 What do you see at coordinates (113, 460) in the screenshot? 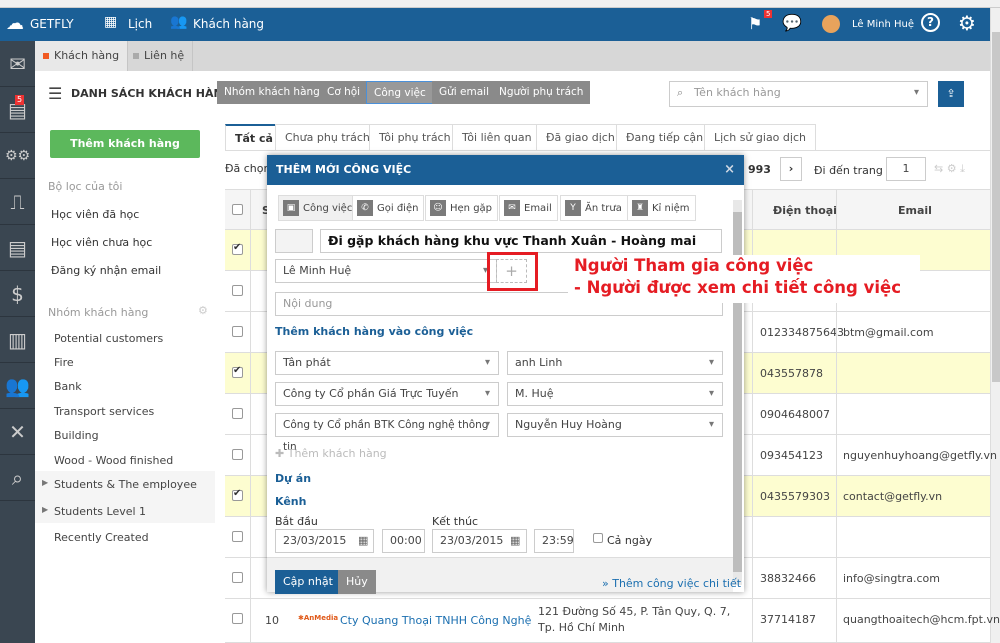
I see `group-item: Wood - Wood finished` at bounding box center [113, 460].